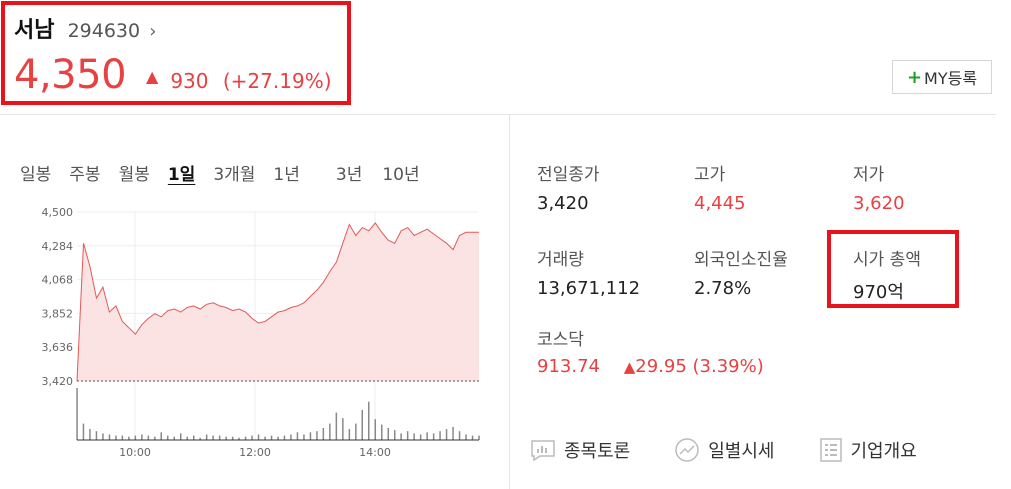 Image resolution: width=1011 pixels, height=489 pixels. What do you see at coordinates (375, 452) in the screenshot?
I see `x-tick-label: 14:00` at bounding box center [375, 452].